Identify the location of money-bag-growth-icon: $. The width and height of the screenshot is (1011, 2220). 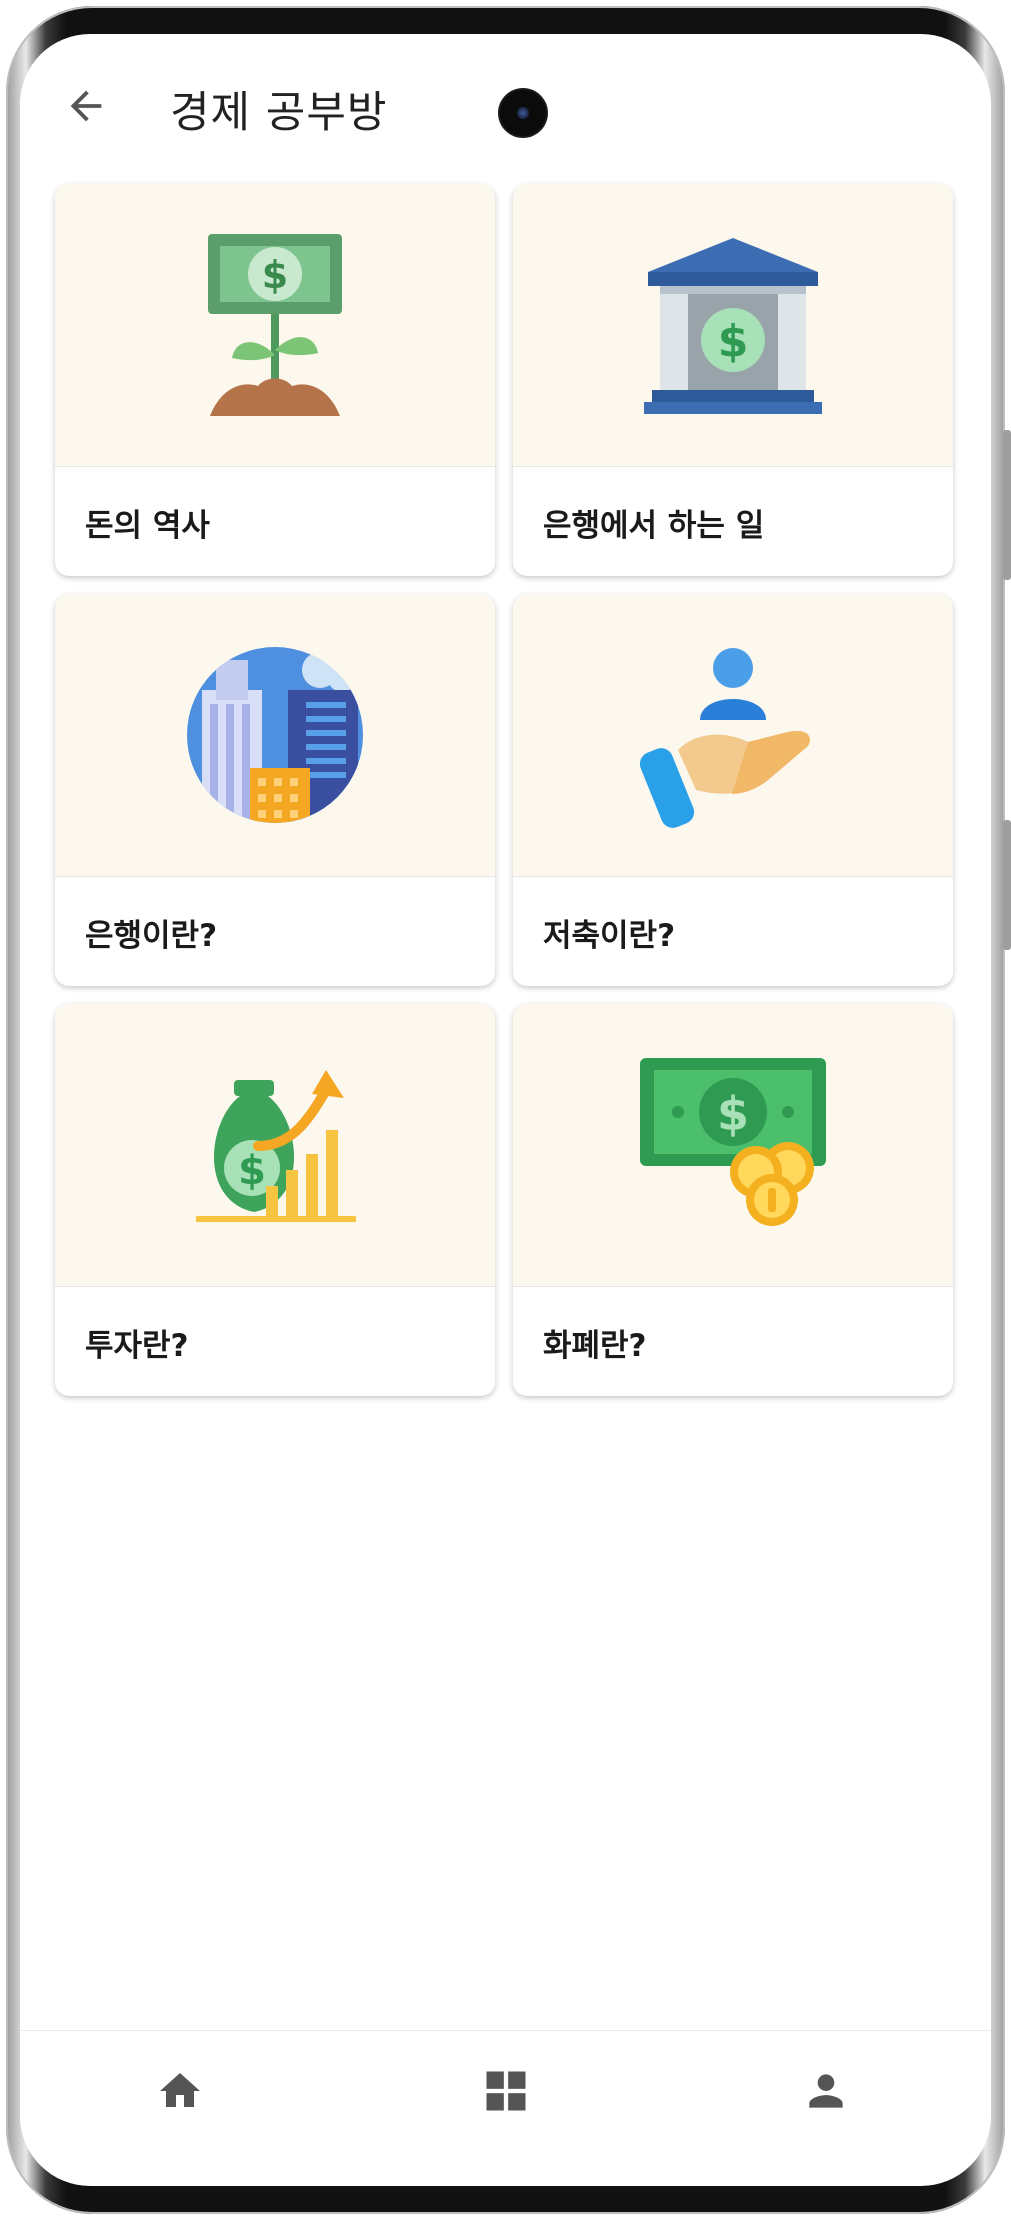
(276, 1146).